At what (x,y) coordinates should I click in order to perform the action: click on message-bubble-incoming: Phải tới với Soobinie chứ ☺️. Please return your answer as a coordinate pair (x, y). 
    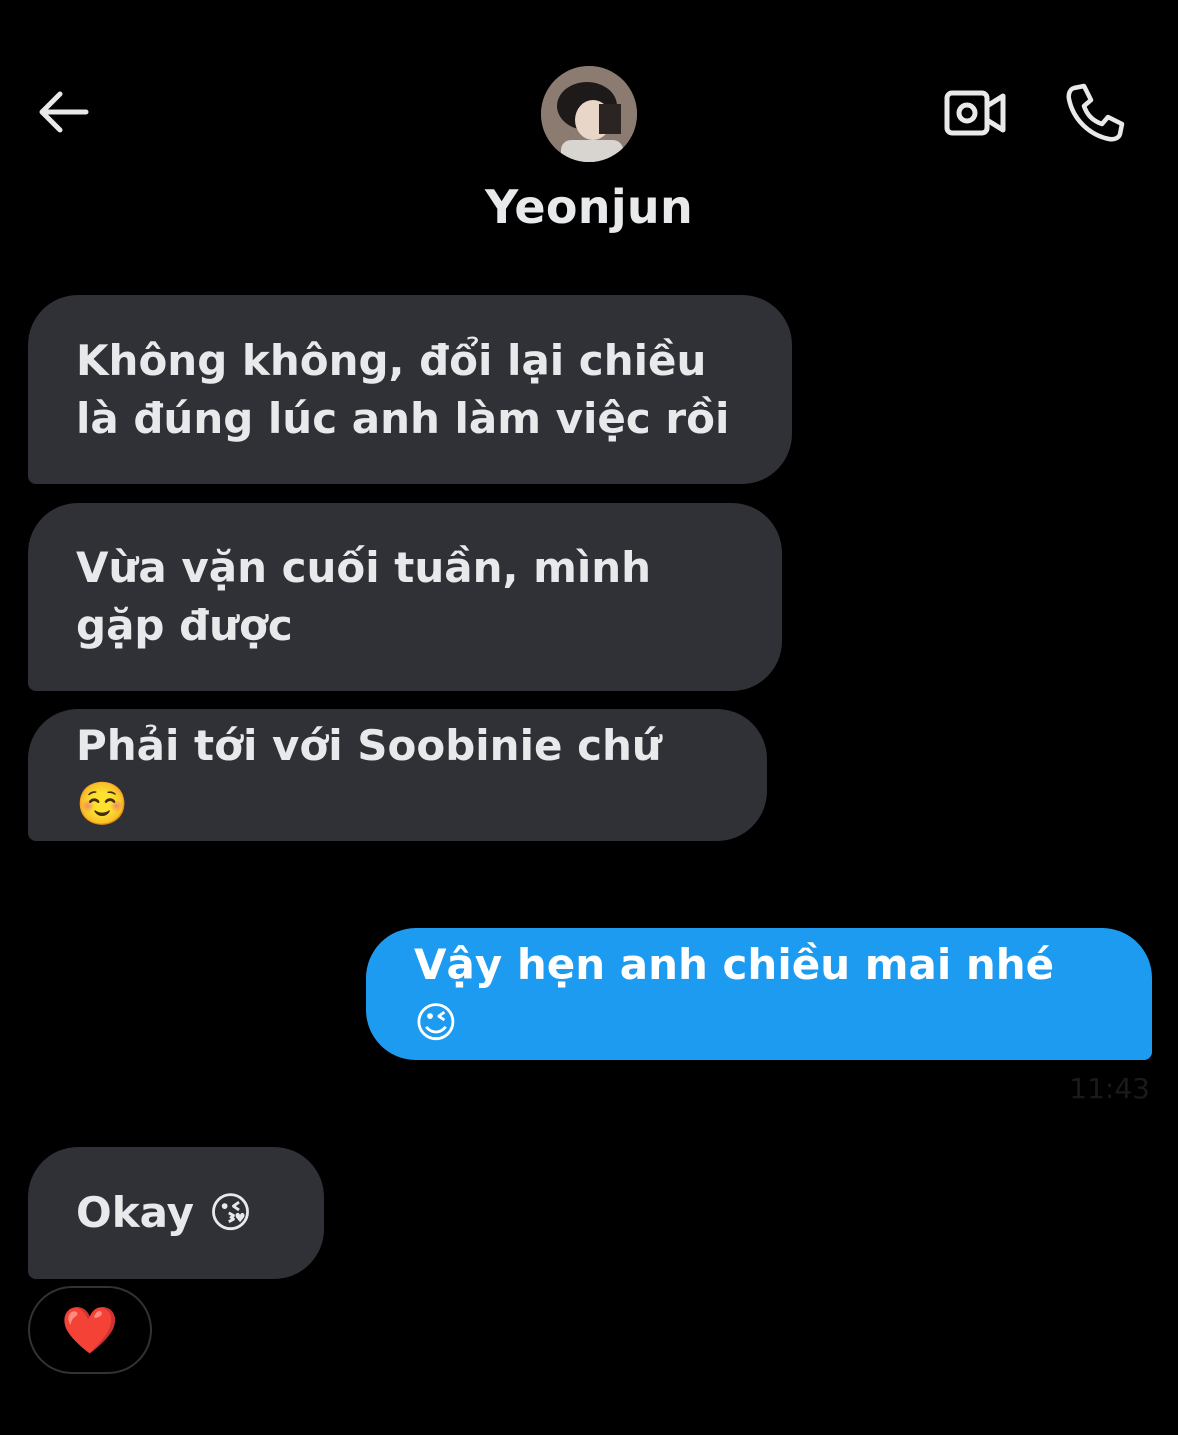
    Looking at the image, I should click on (397, 775).